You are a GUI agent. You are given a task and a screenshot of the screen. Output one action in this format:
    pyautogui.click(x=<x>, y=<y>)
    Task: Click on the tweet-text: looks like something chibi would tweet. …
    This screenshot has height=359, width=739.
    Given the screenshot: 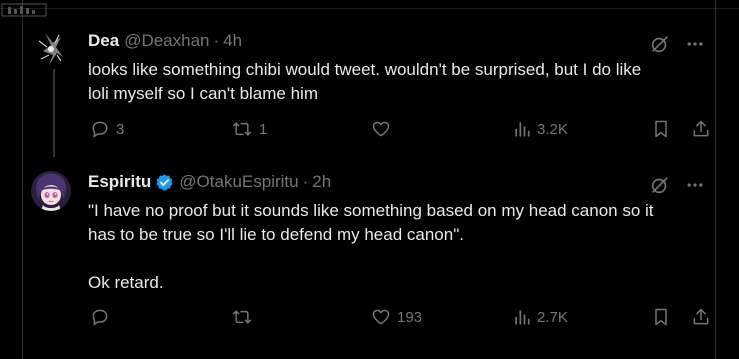 What is the action you would take?
    pyautogui.click(x=365, y=81)
    